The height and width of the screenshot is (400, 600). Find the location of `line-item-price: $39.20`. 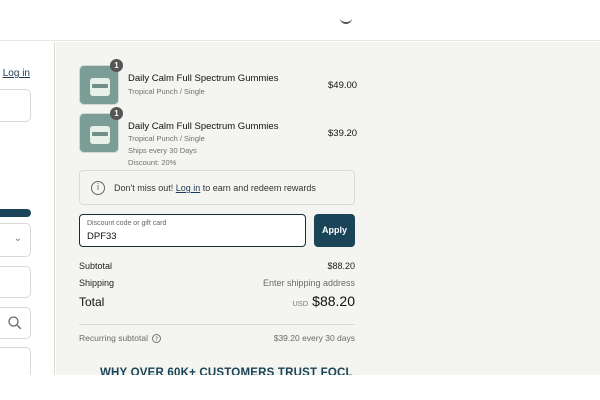

line-item-price: $39.20 is located at coordinates (343, 133).